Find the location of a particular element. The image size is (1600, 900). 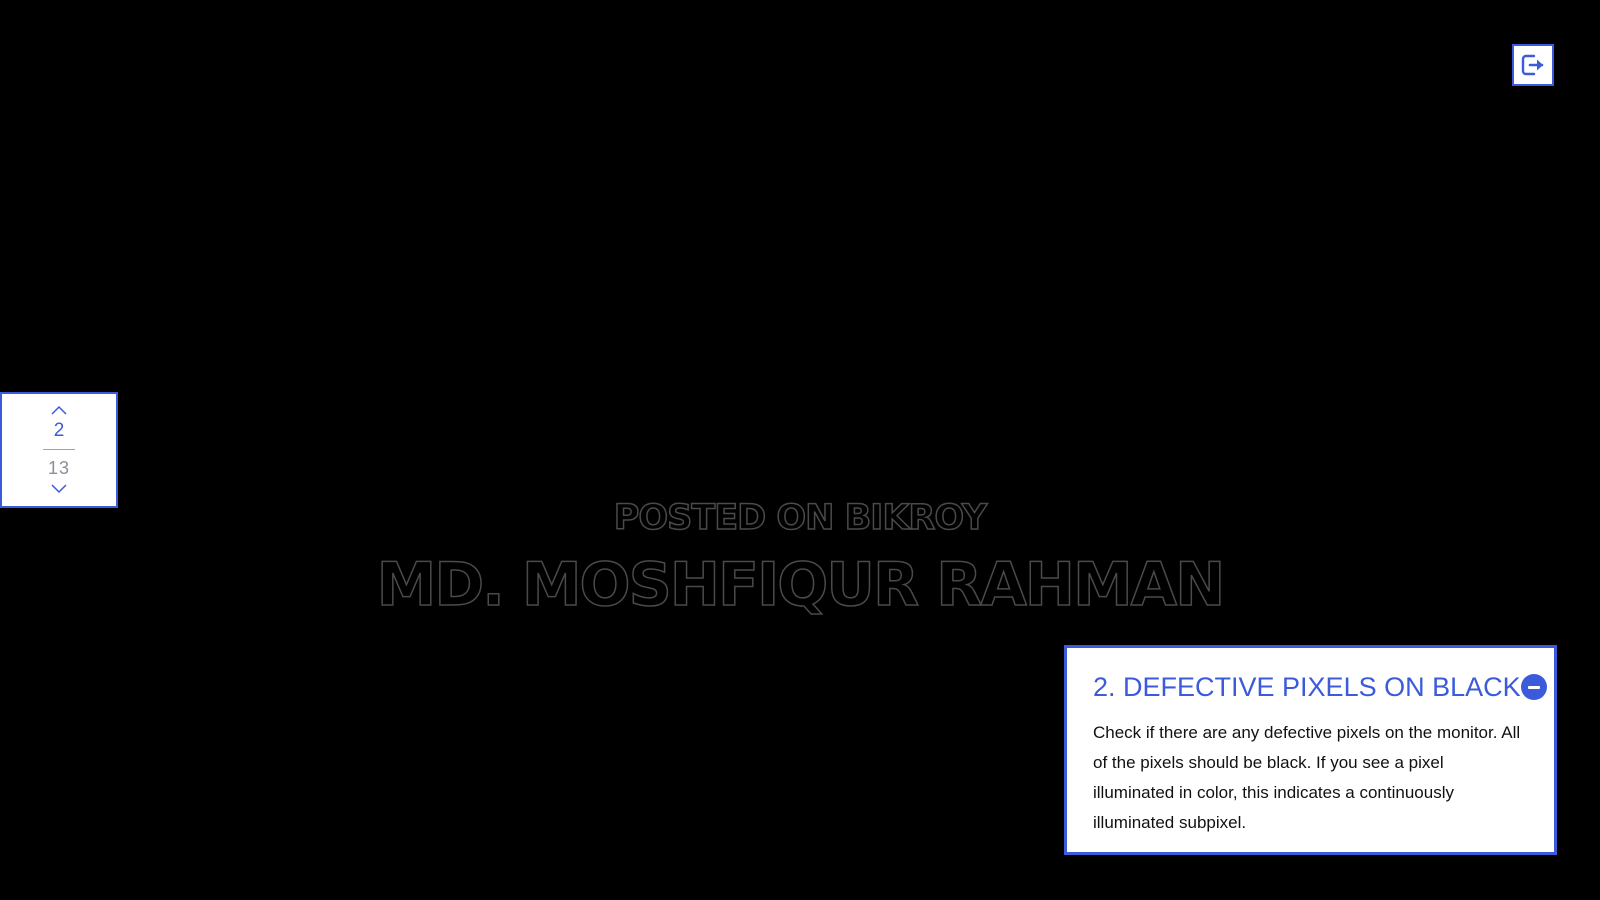

total-page-count: 13 is located at coordinates (59, 468).